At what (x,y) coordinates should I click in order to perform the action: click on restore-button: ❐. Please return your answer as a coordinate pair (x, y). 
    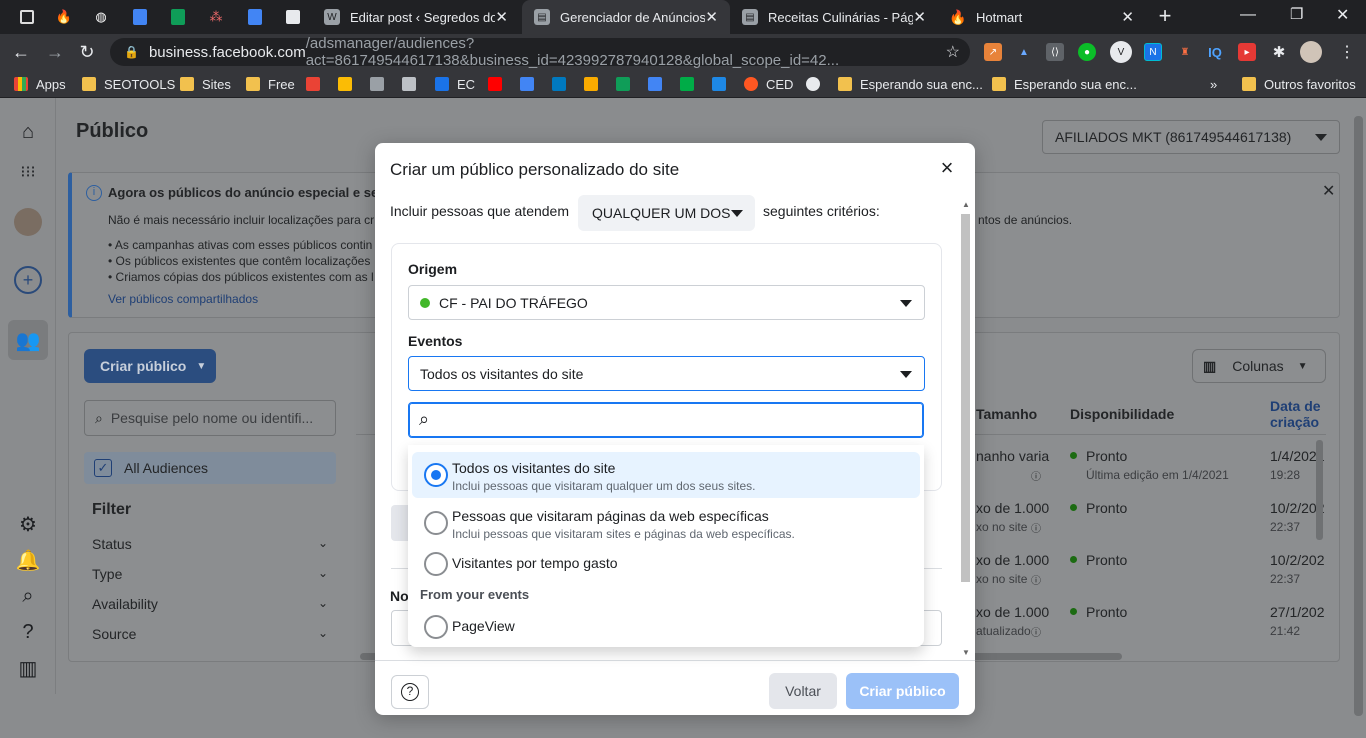
    Looking at the image, I should click on (1296, 14).